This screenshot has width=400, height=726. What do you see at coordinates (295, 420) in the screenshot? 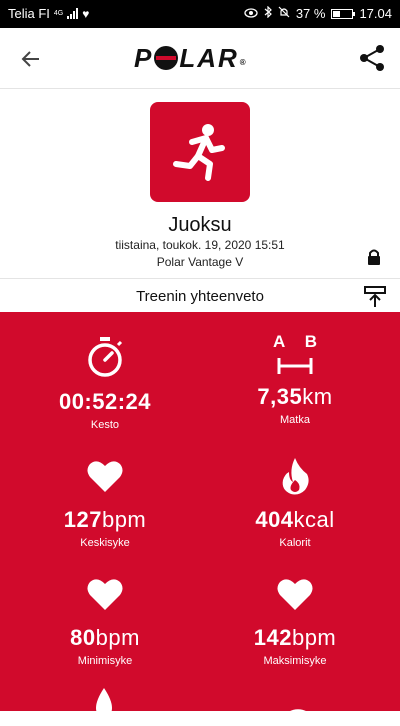
I see `distance-label: Matka` at bounding box center [295, 420].